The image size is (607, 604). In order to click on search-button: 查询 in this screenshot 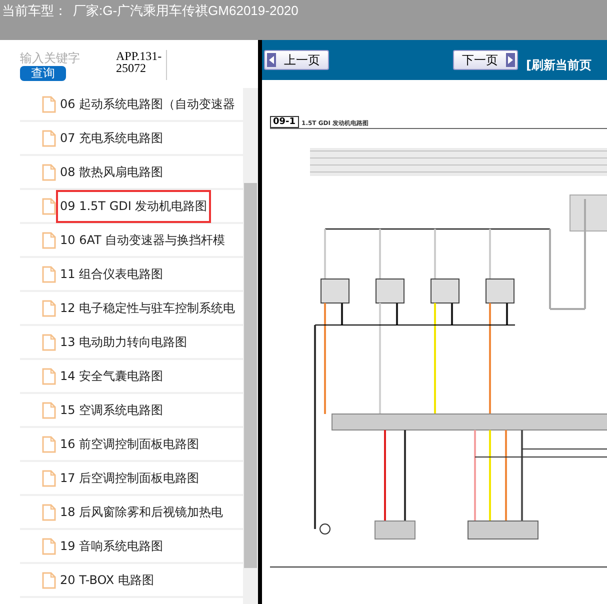, I will do `click(43, 73)`.